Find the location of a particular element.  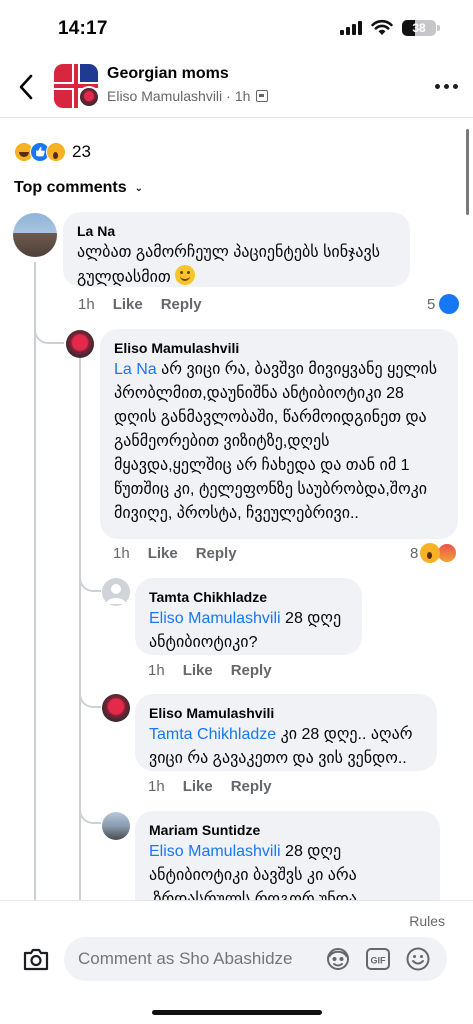

battery-icon: 38 is located at coordinates (419, 28).